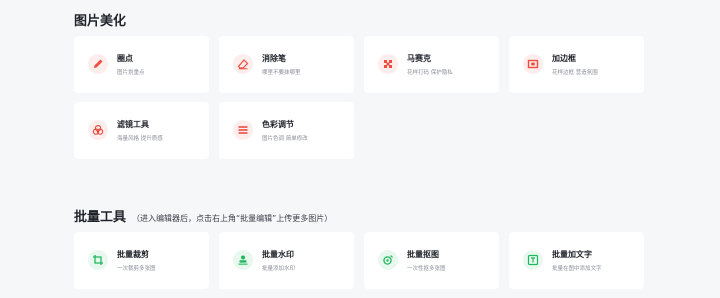 The width and height of the screenshot is (720, 298). What do you see at coordinates (140, 139) in the screenshot?
I see `tool-desc: 海量风格 提升质感` at bounding box center [140, 139].